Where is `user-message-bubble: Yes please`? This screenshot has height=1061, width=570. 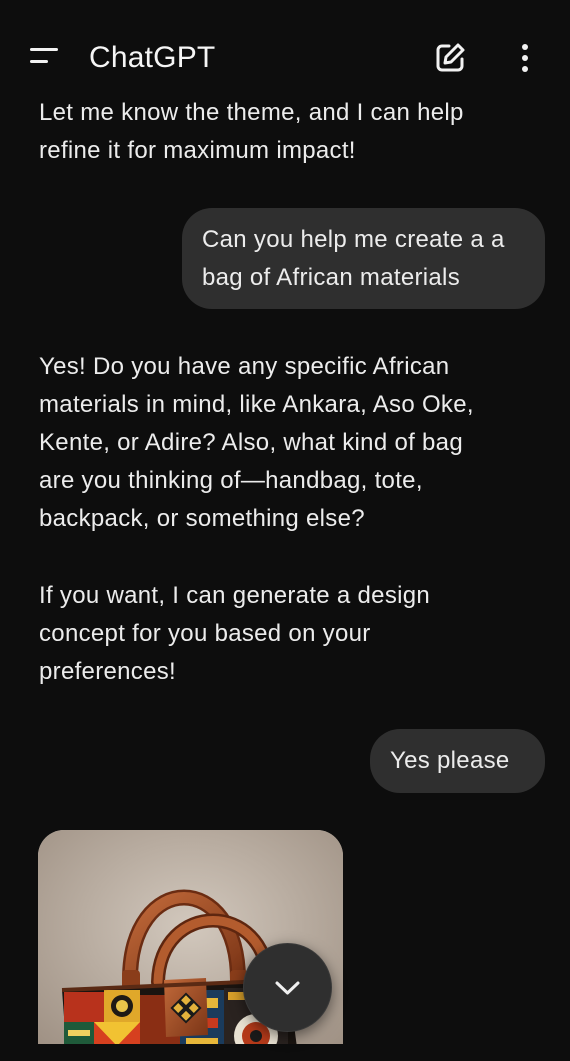
user-message-bubble: Yes please is located at coordinates (457, 761).